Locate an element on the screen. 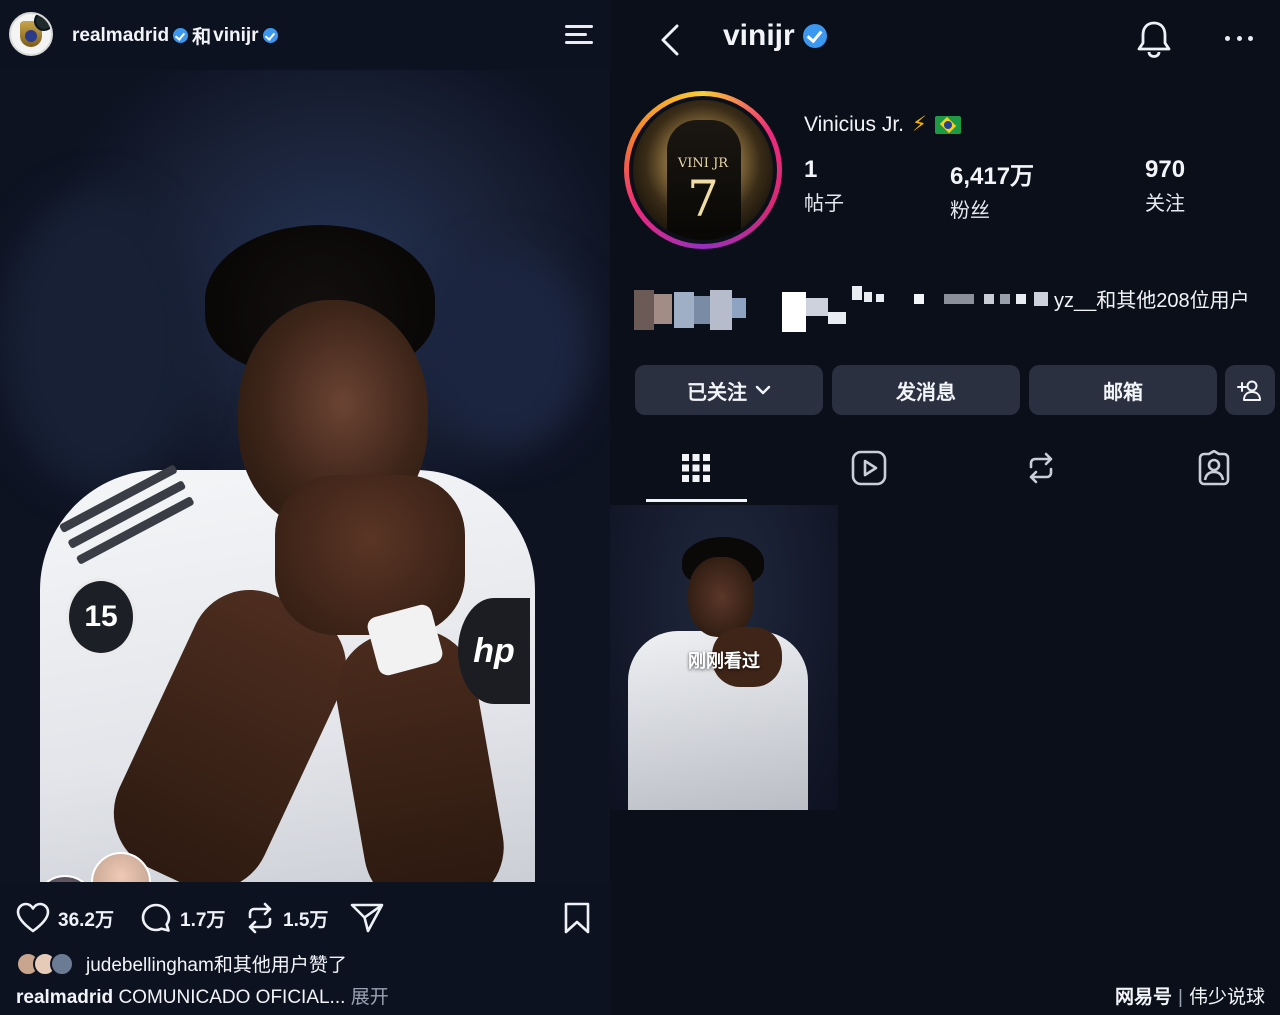 The image size is (1280, 1015). bookmark-button is located at coordinates (577, 918).